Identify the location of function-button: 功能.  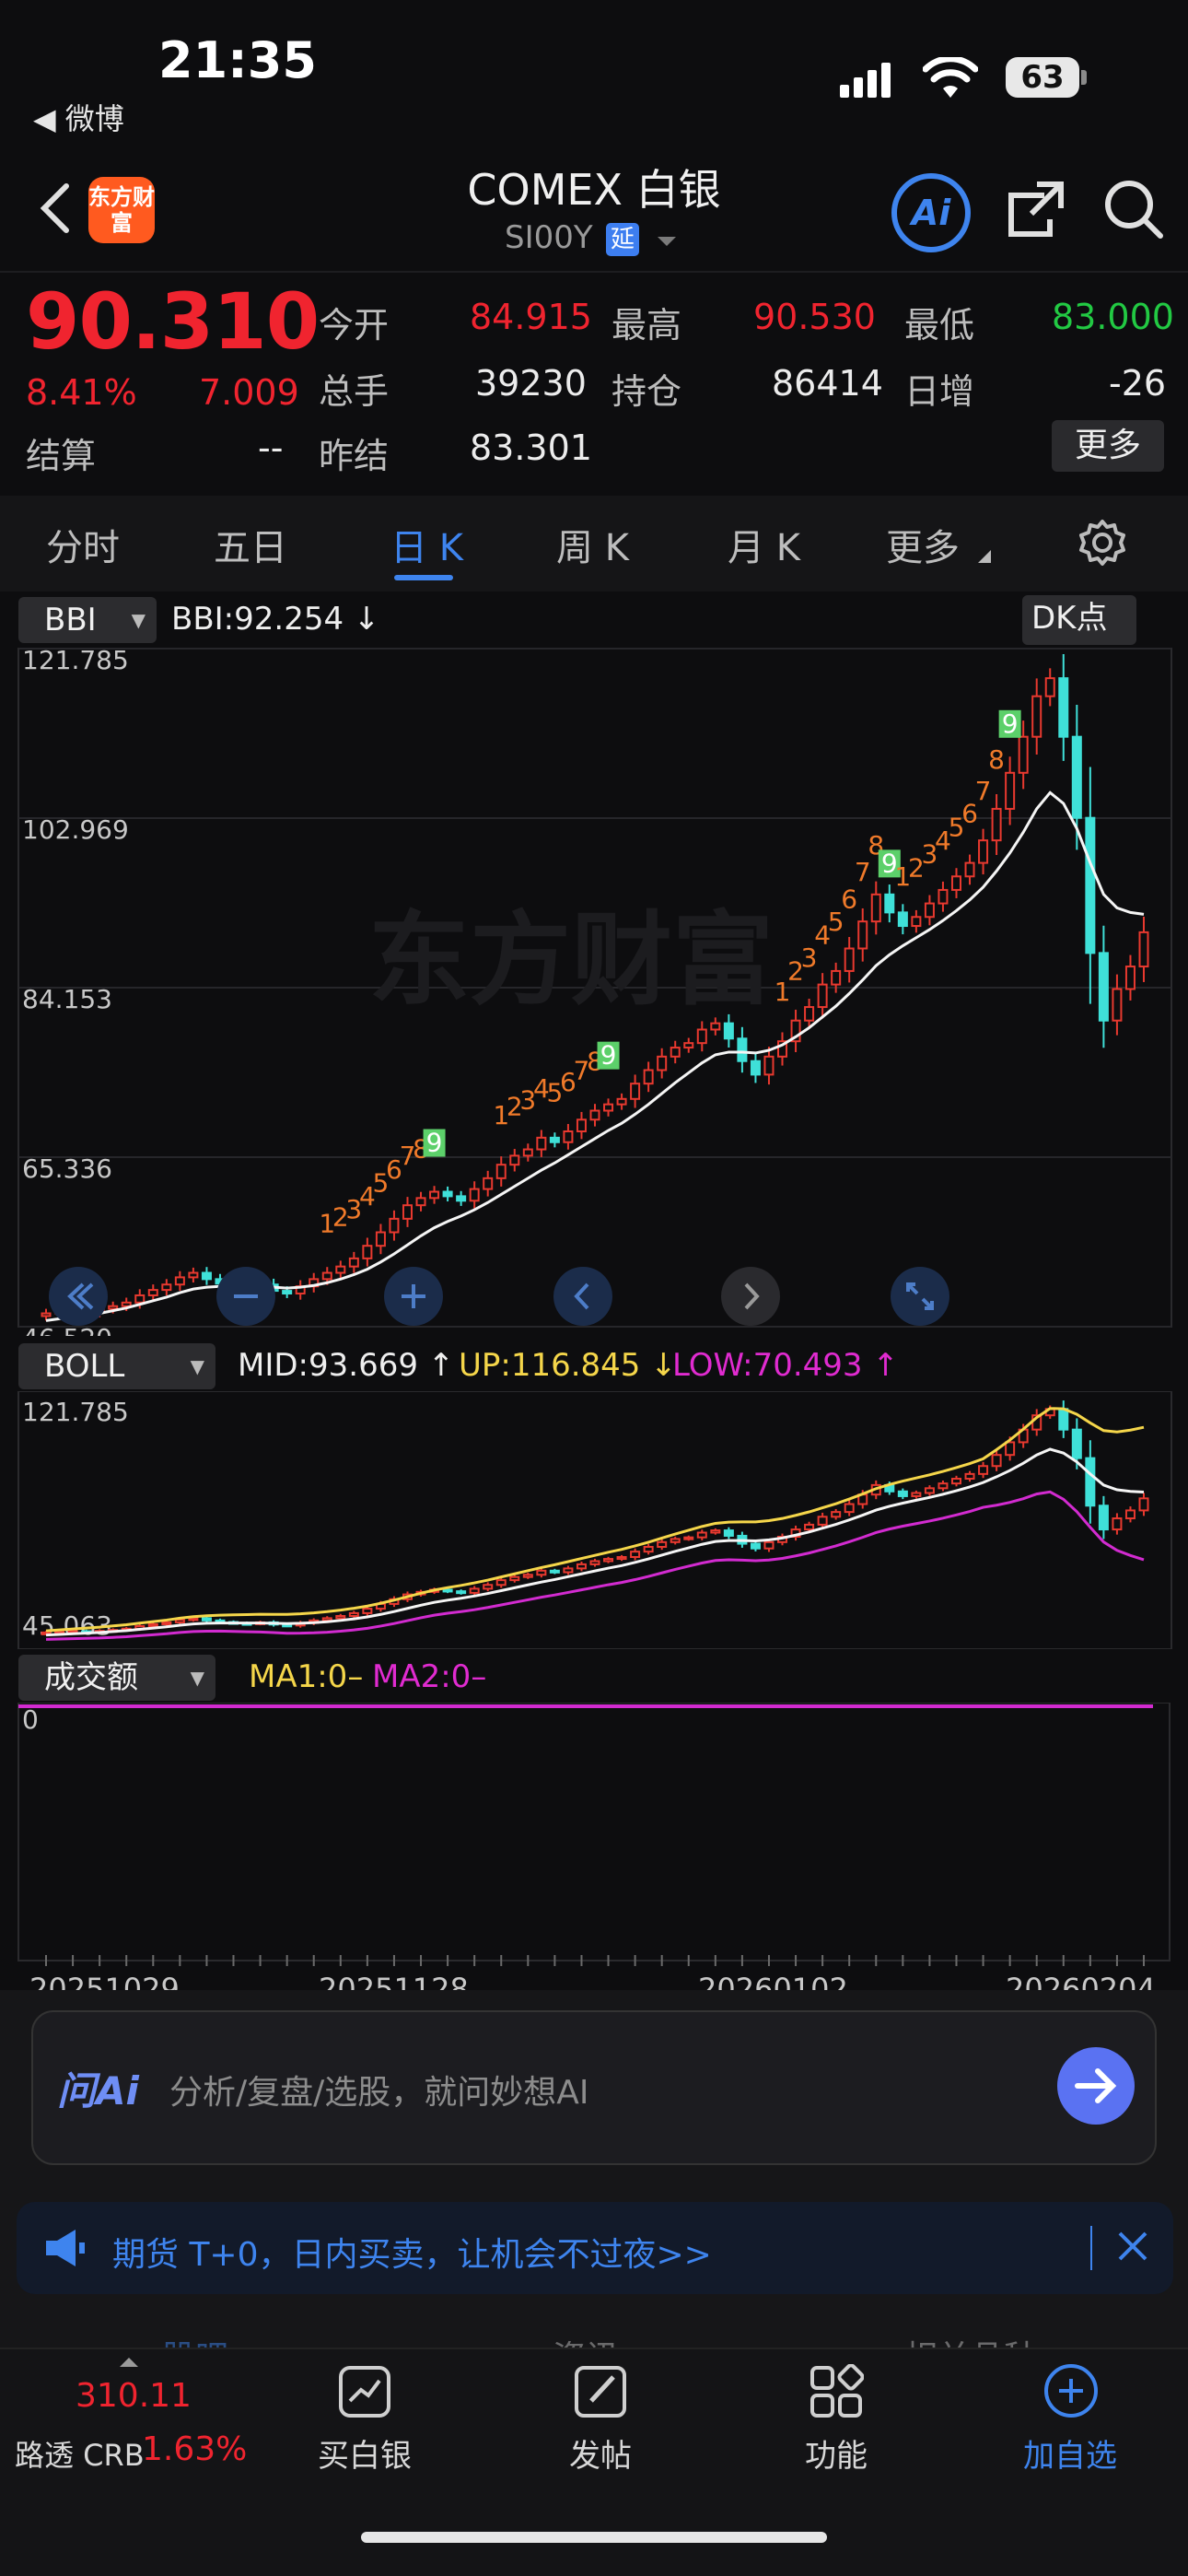
(836, 2453).